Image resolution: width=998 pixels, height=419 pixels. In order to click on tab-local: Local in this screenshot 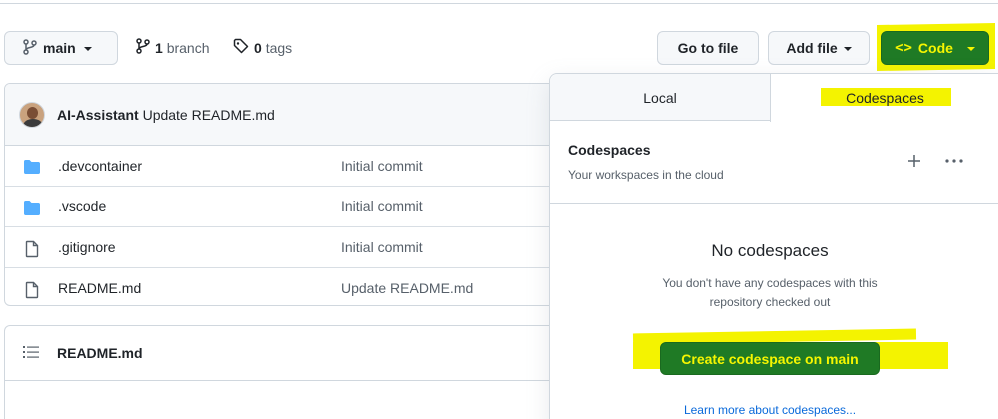, I will do `click(660, 98)`.